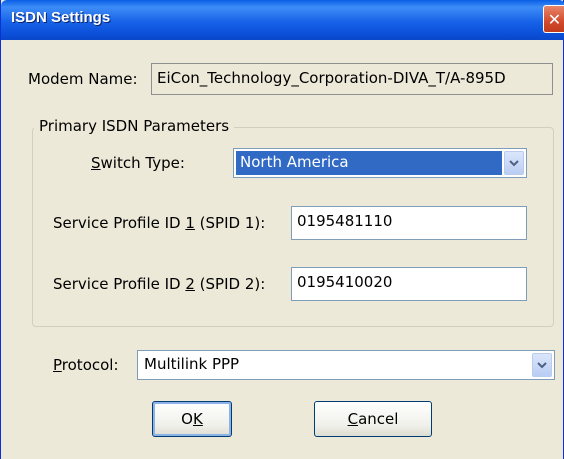  I want to click on spid2-accel: 2, so click(190, 284).